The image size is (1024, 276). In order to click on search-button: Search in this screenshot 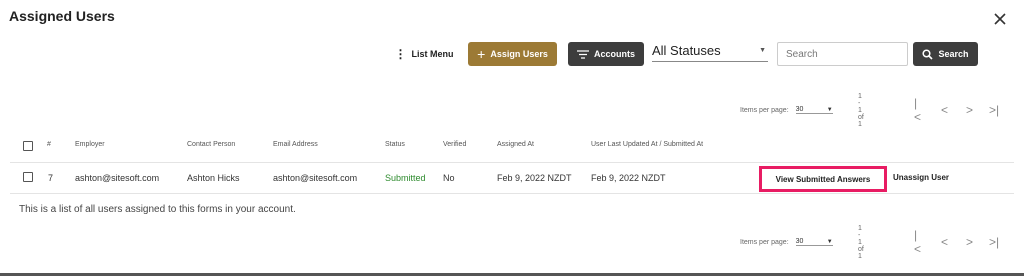, I will do `click(945, 54)`.